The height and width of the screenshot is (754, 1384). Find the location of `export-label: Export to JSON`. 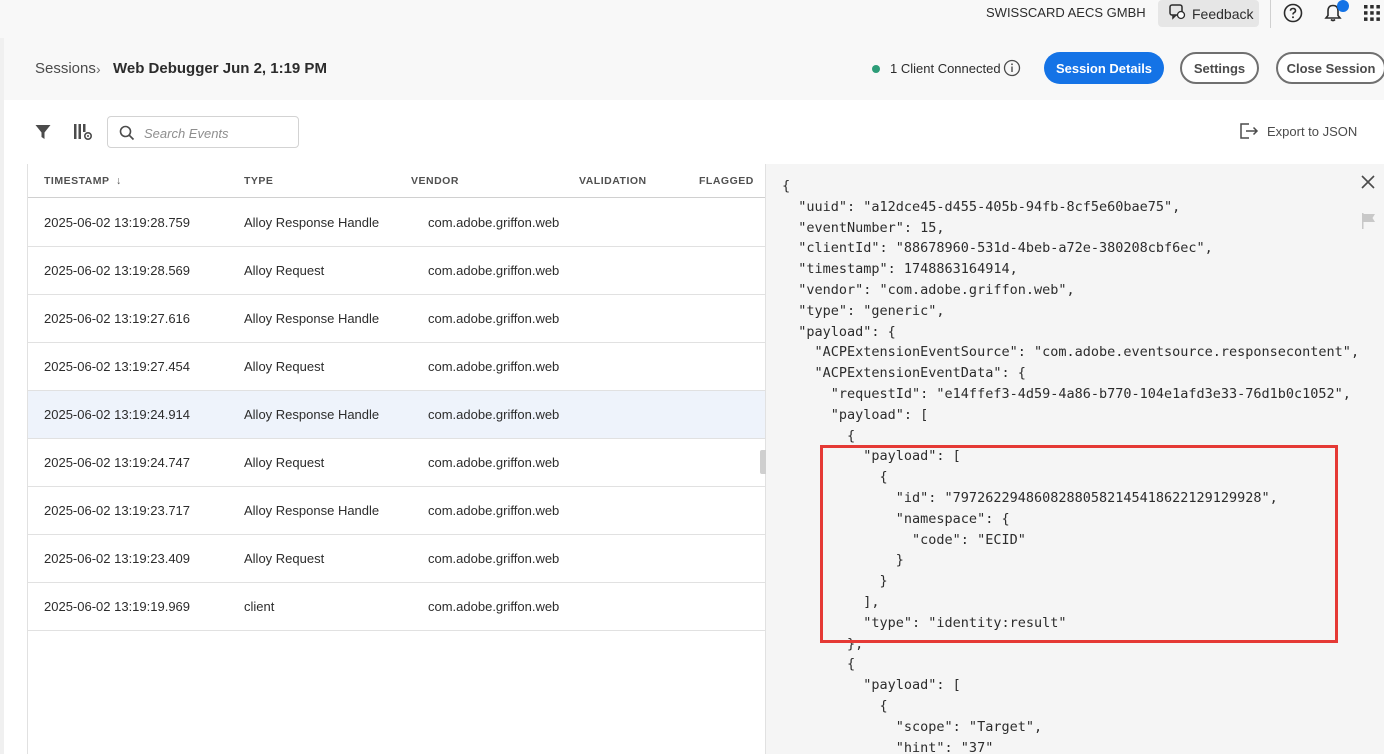

export-label: Export to JSON is located at coordinates (1312, 131).